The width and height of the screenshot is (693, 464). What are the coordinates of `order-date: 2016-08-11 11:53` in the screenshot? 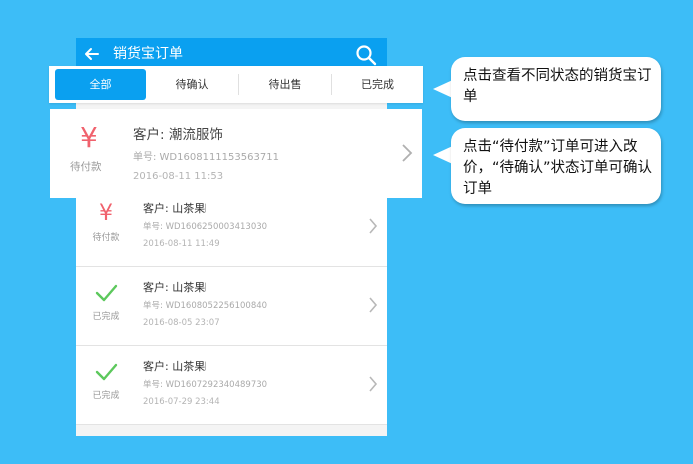 It's located at (178, 176).